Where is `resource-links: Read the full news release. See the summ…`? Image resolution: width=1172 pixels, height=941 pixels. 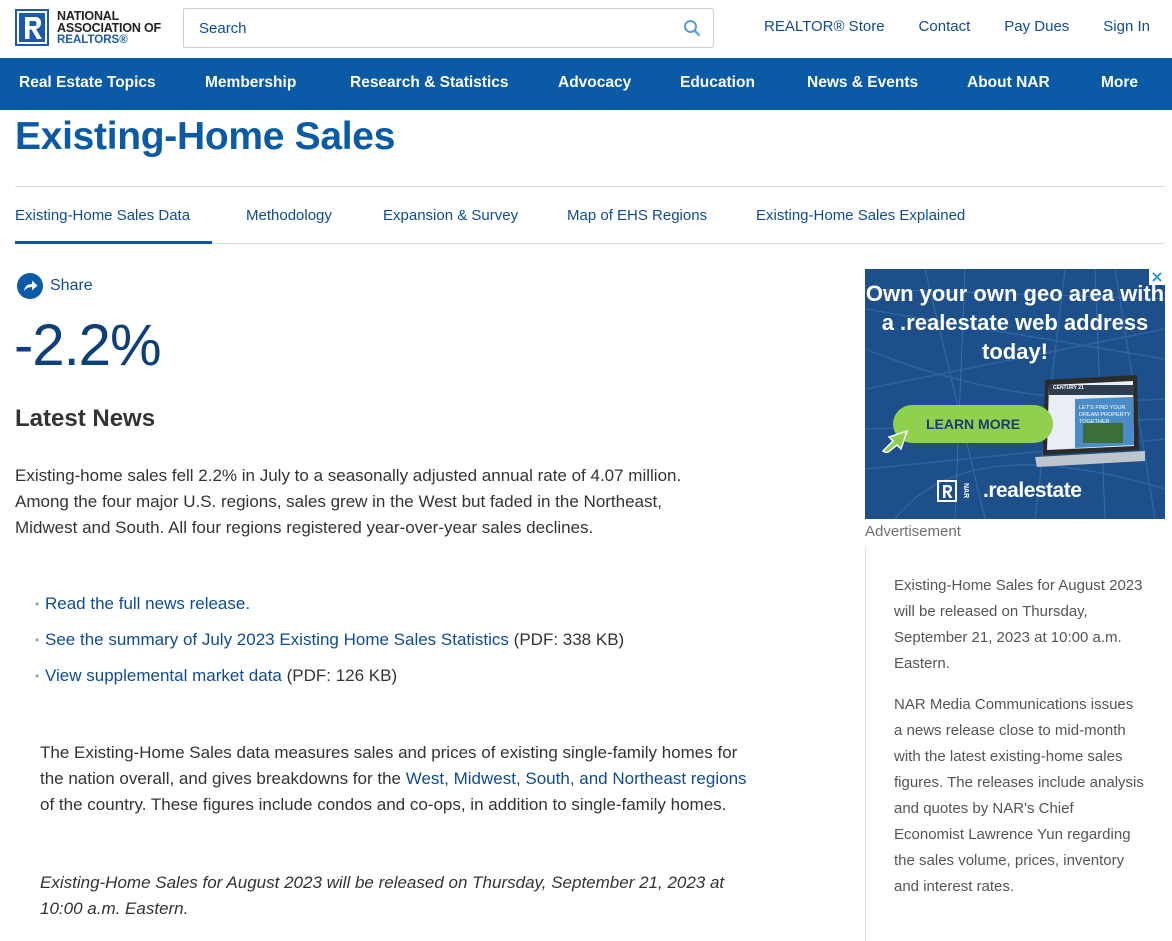
resource-links: Read the full news release. See the summ… is located at coordinates (329, 646).